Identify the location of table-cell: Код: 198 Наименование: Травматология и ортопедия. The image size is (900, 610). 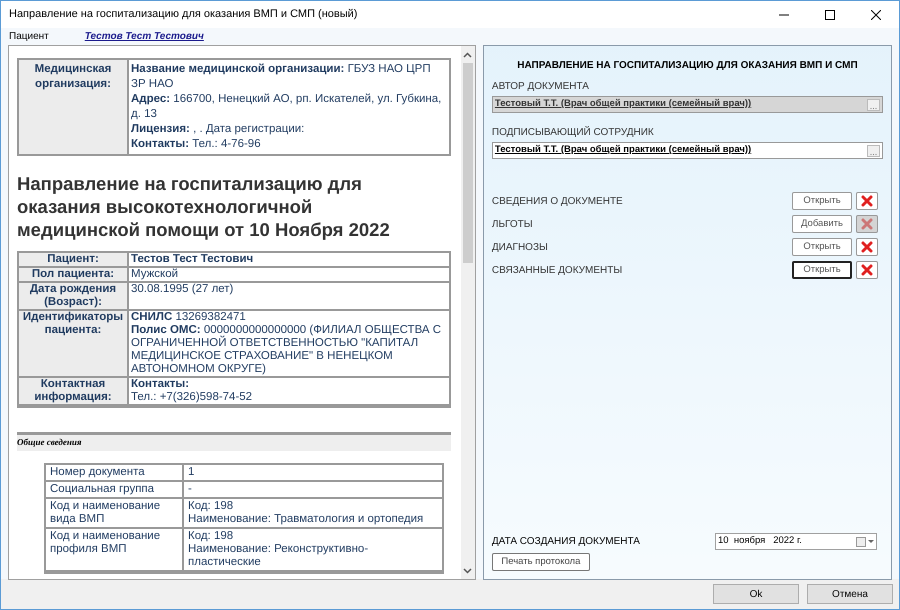
(313, 513).